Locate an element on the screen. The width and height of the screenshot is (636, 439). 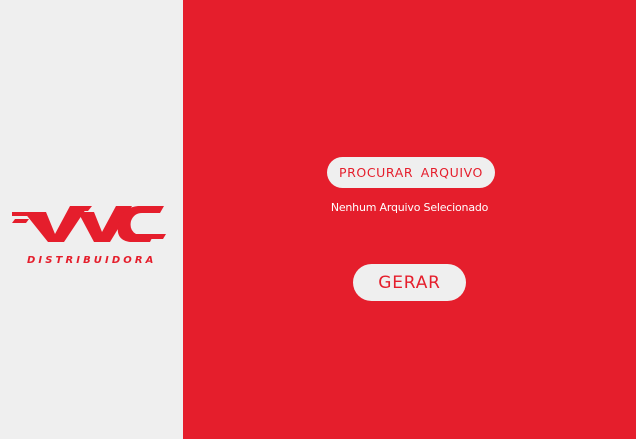
file-status-text: Nenhum Arquivo Selecionado is located at coordinates (409, 207).